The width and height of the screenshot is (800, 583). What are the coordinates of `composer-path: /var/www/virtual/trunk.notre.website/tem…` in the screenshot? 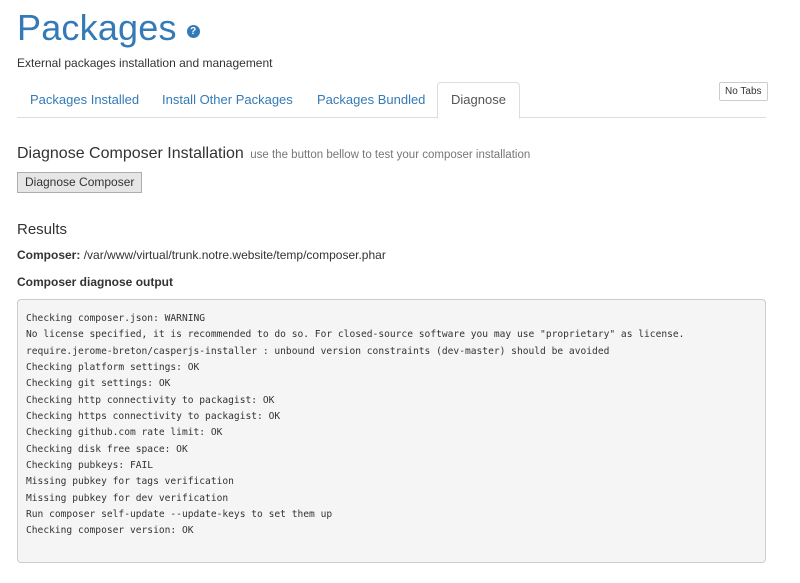 It's located at (234, 255).